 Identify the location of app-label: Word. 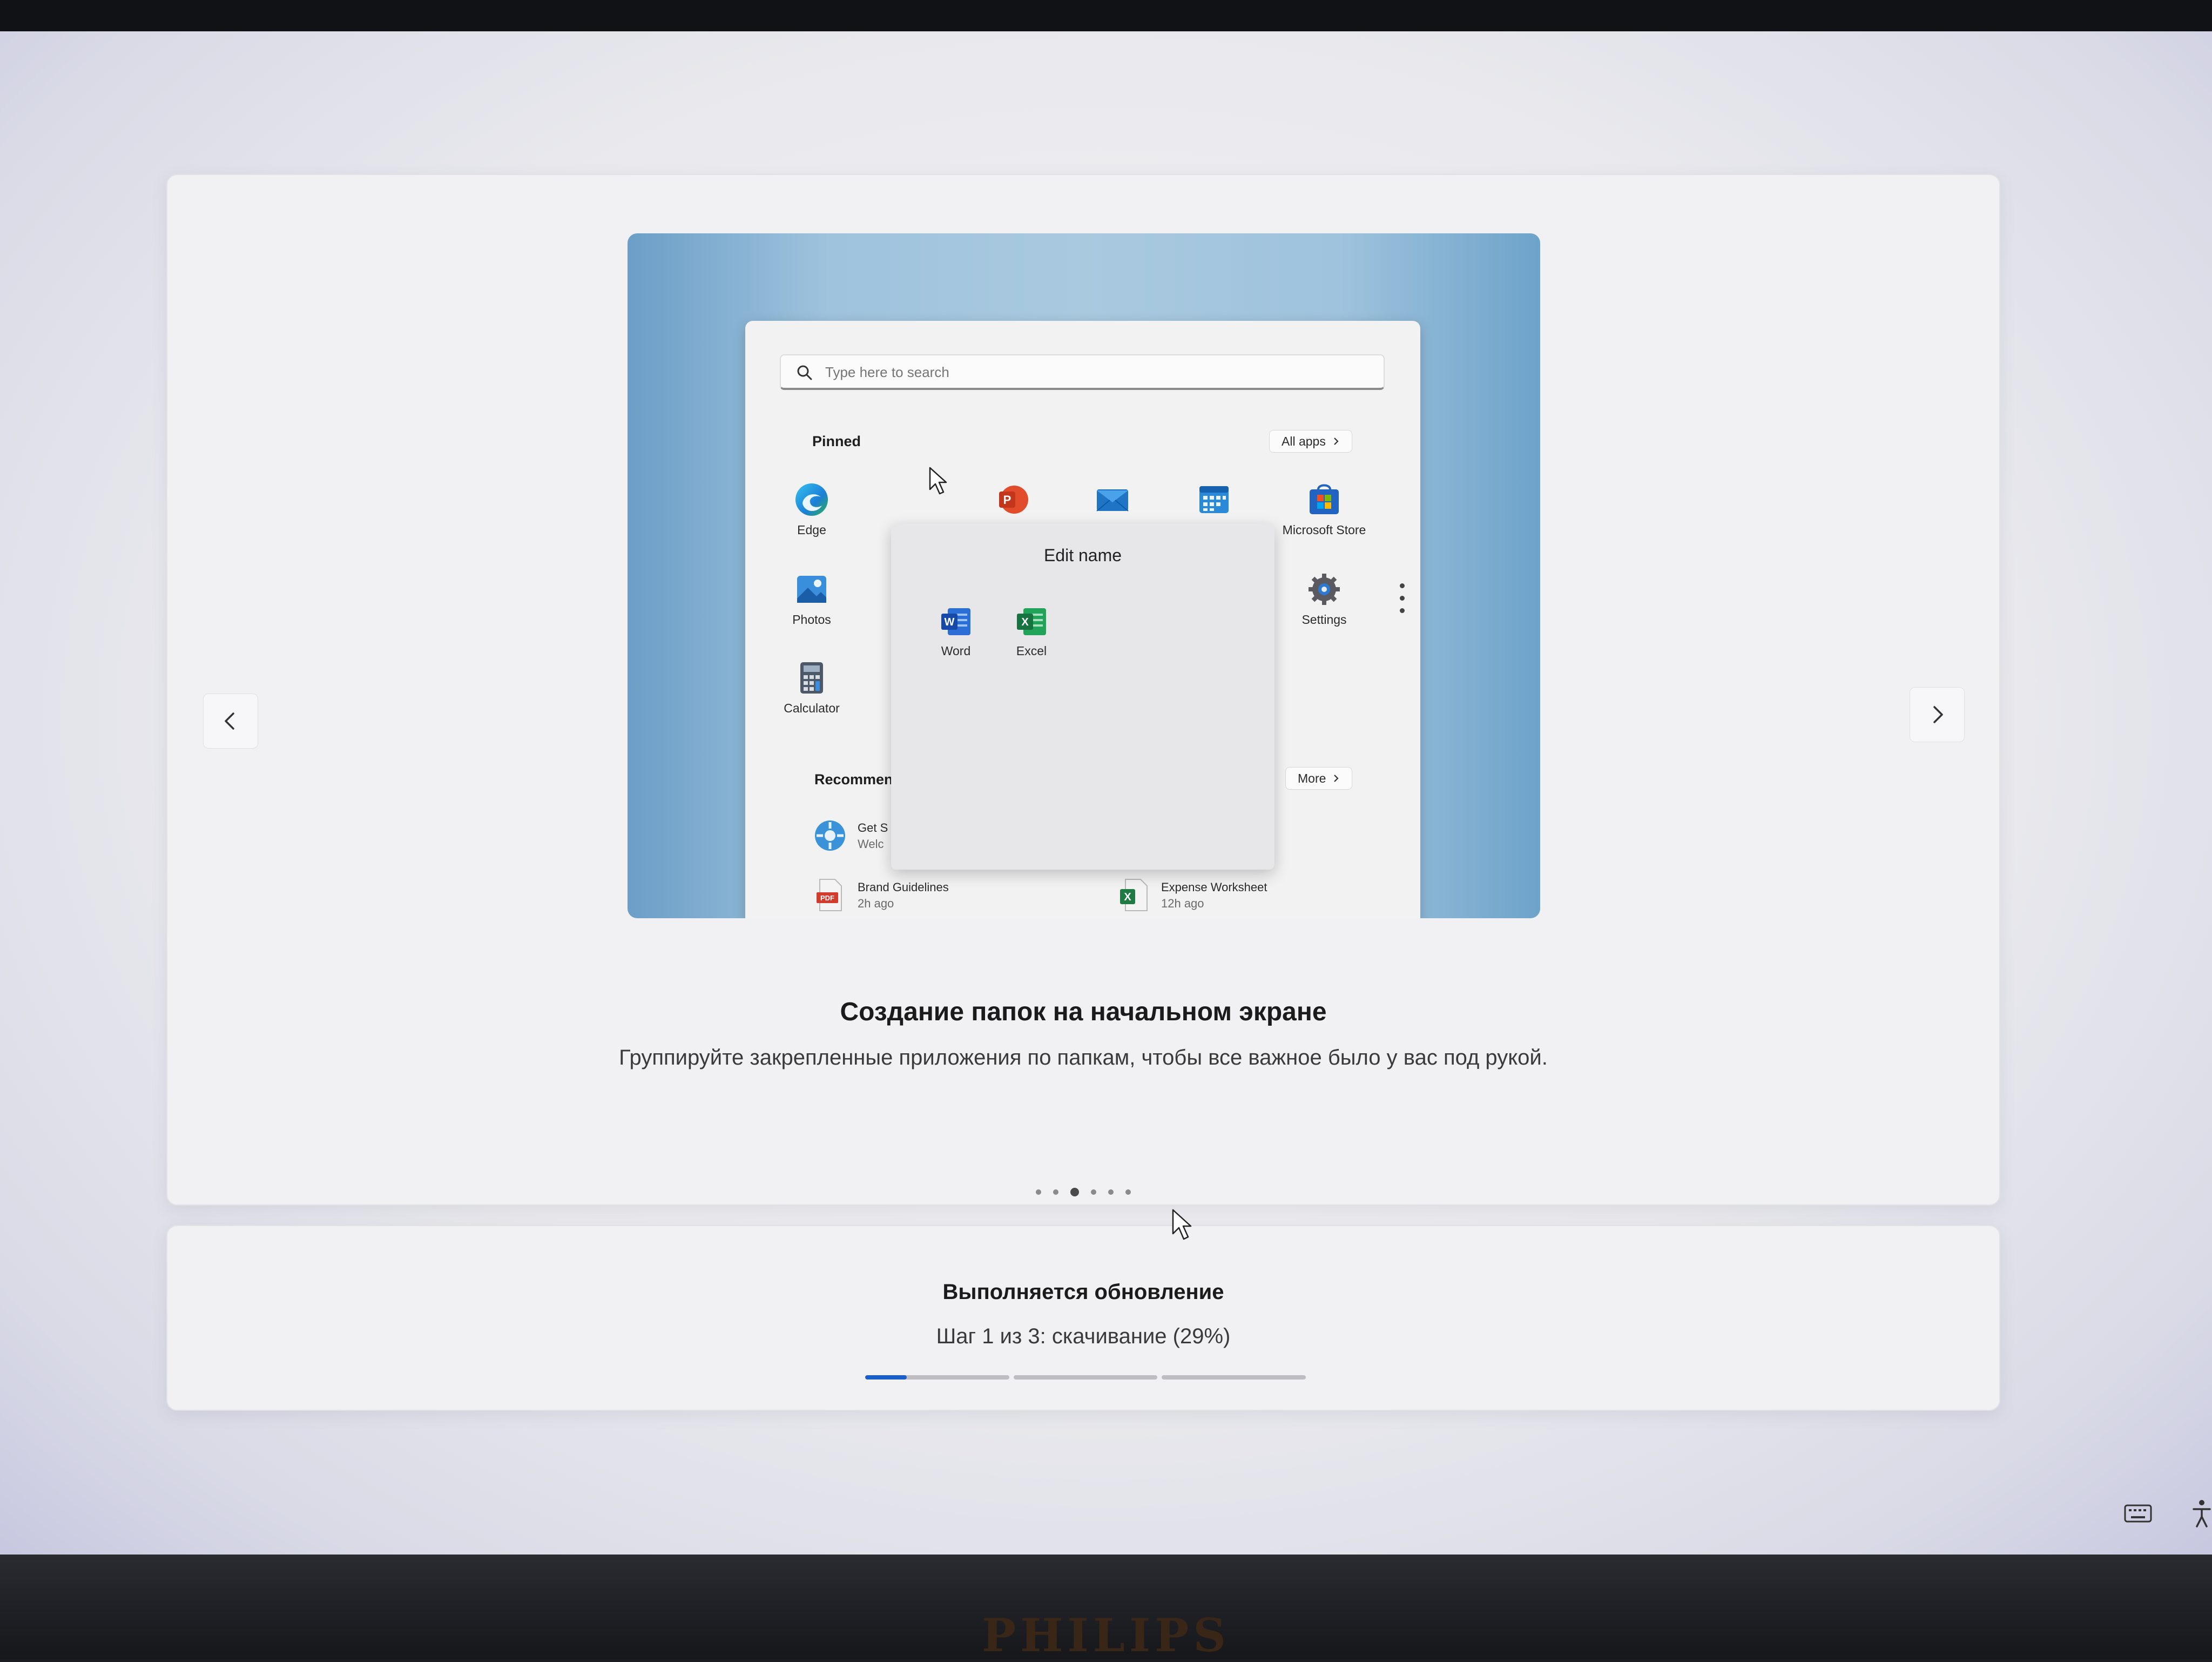
(956, 651).